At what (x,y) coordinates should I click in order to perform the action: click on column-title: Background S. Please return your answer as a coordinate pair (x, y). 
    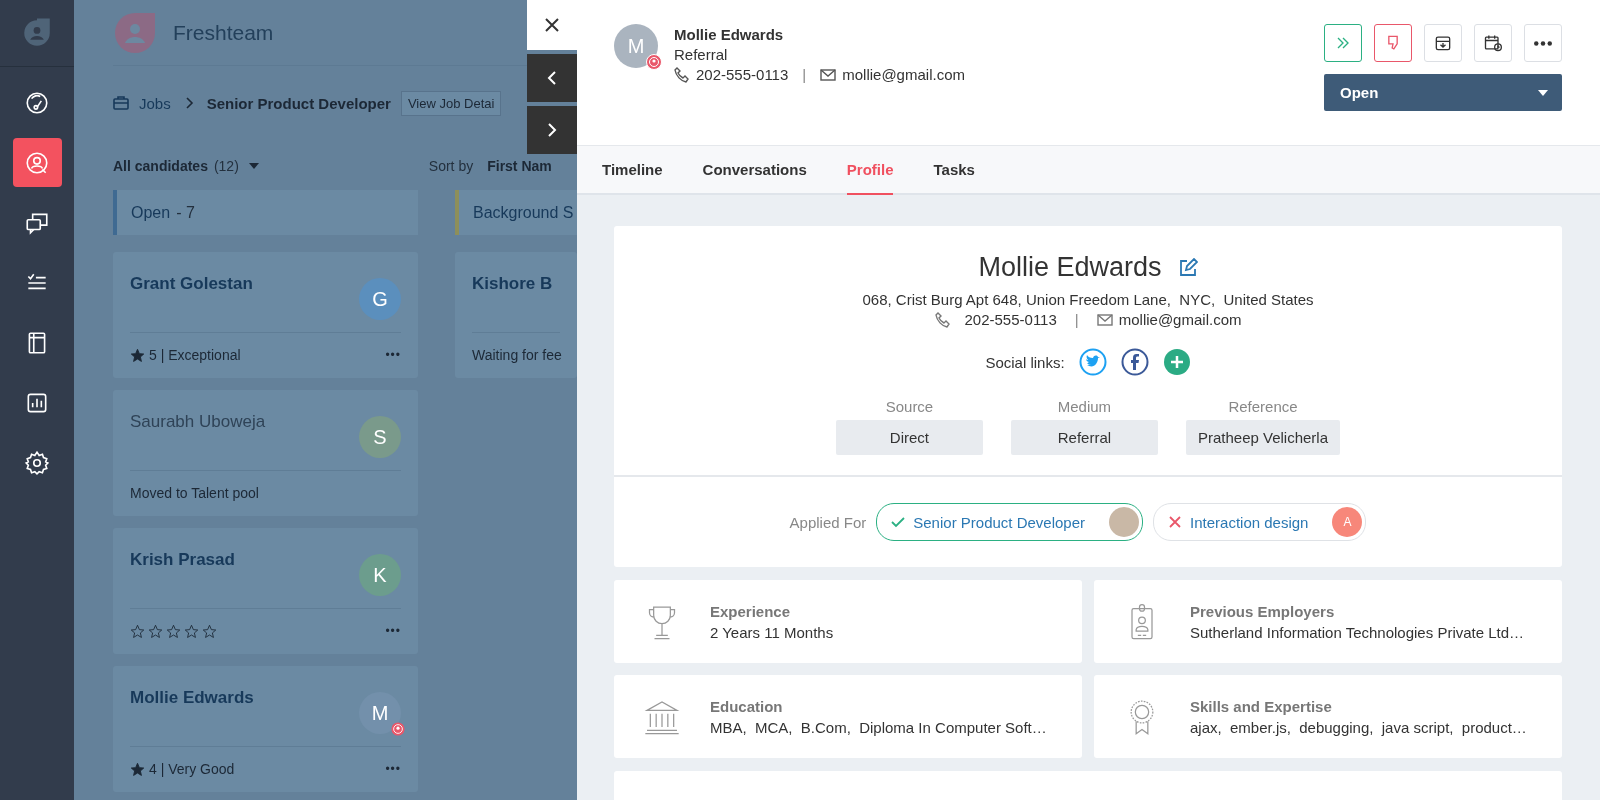
    Looking at the image, I should click on (523, 212).